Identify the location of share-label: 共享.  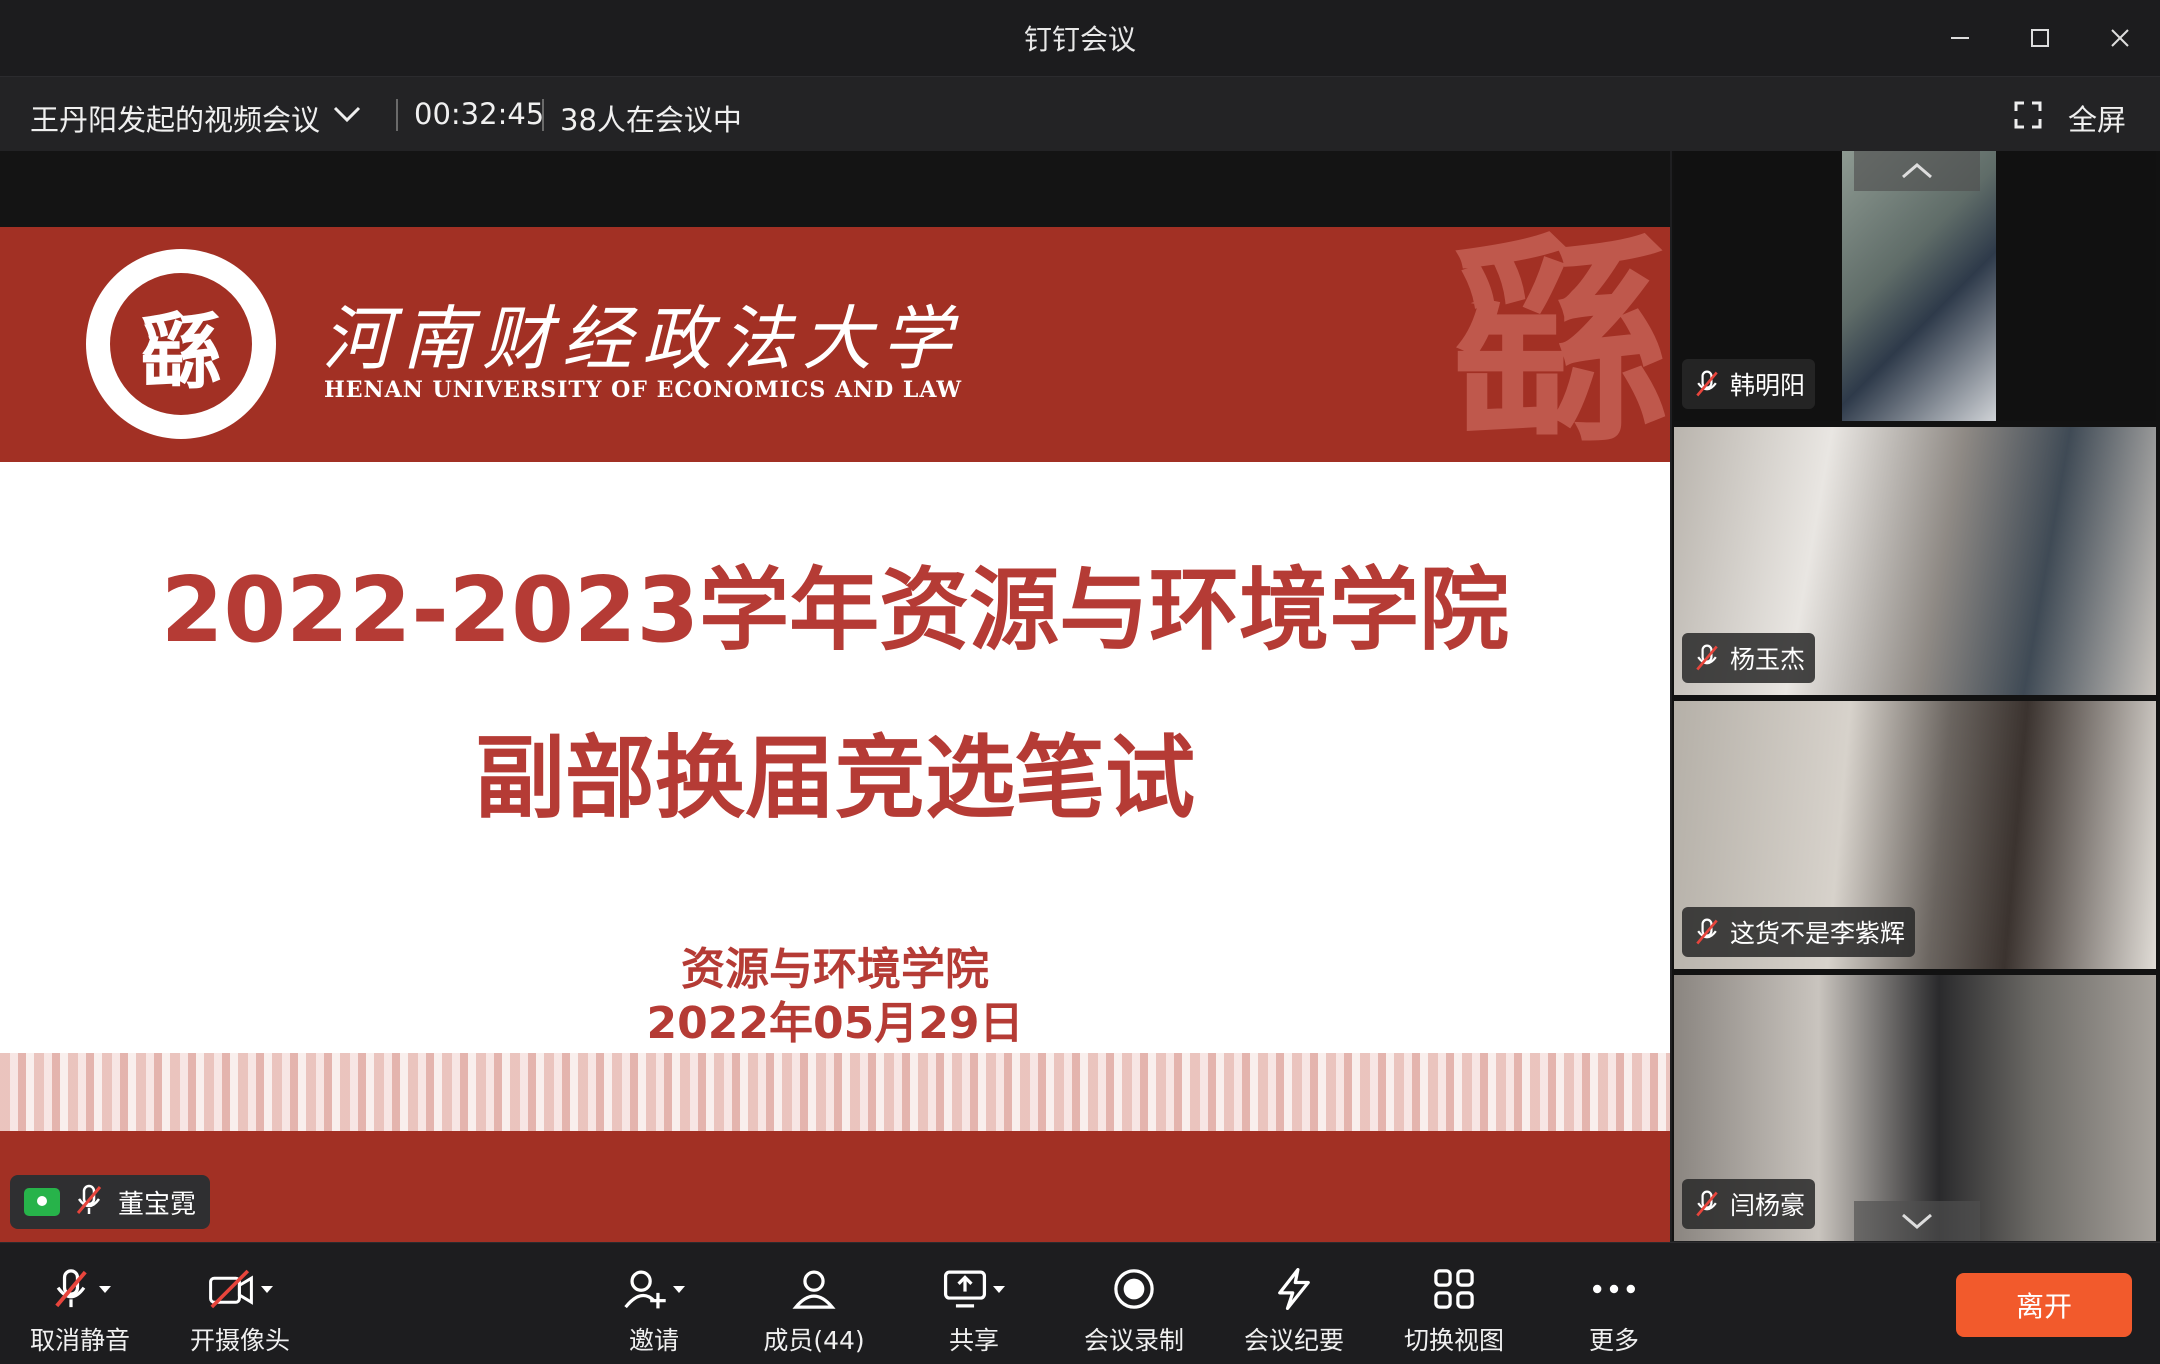
(973, 1340).